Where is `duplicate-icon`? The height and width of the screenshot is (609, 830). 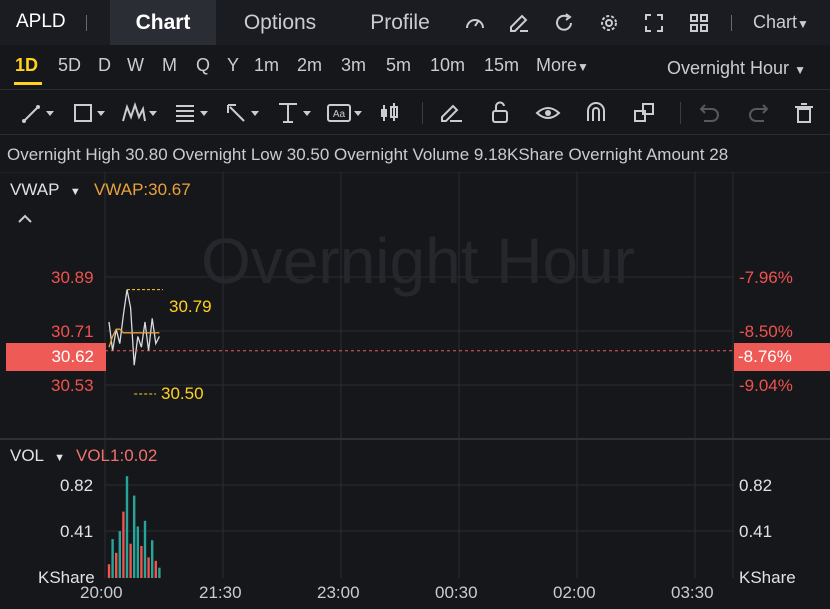
duplicate-icon is located at coordinates (646, 113).